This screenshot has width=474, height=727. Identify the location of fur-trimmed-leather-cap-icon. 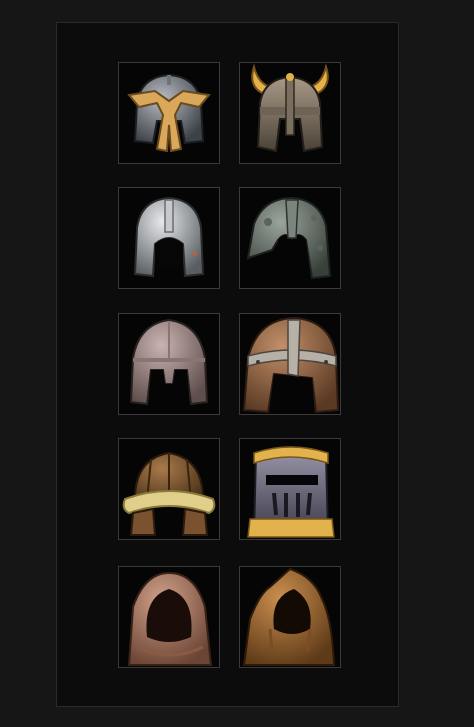
(169, 493).